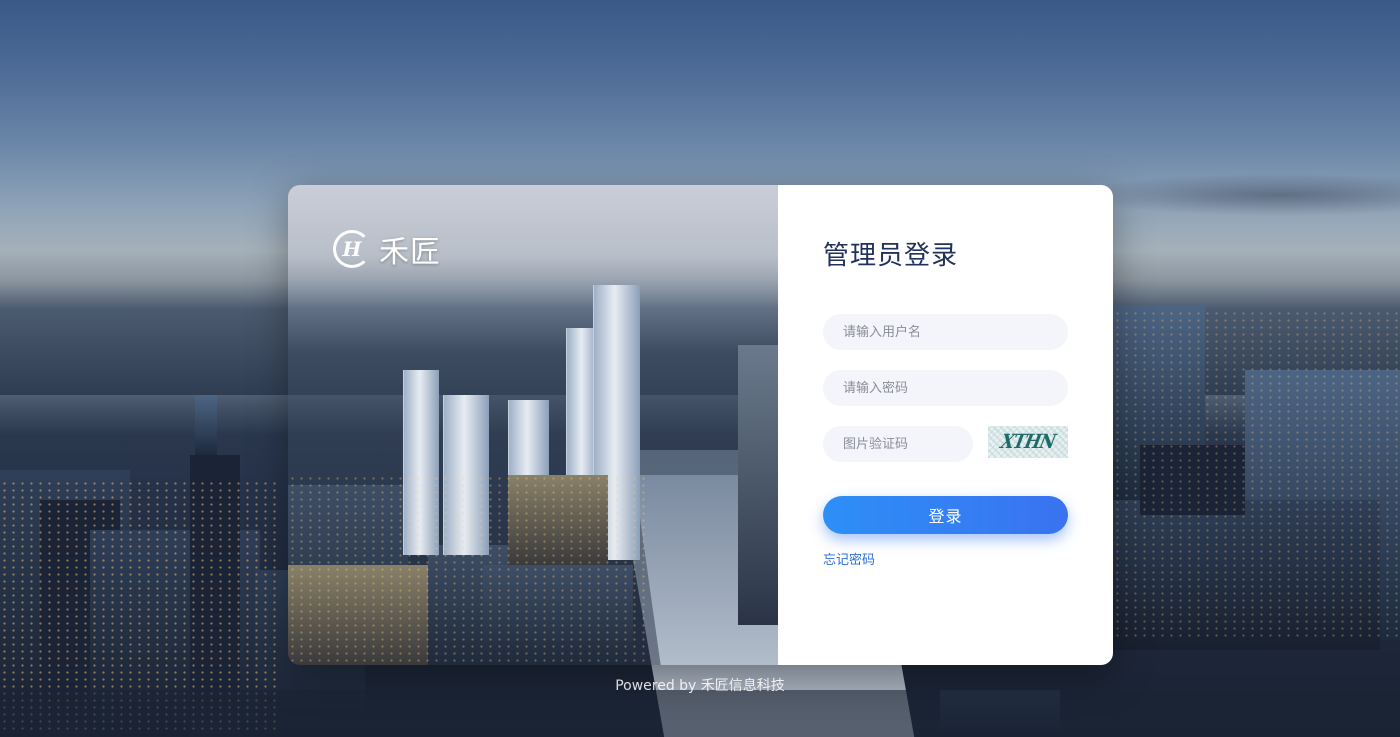  What do you see at coordinates (352, 249) in the screenshot?
I see `logo-mark-icon: H` at bounding box center [352, 249].